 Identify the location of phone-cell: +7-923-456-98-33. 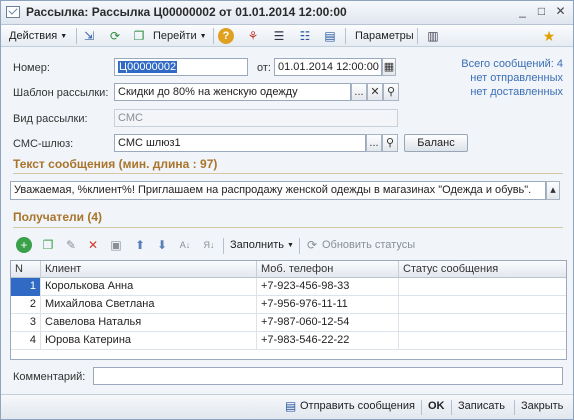
(328, 287).